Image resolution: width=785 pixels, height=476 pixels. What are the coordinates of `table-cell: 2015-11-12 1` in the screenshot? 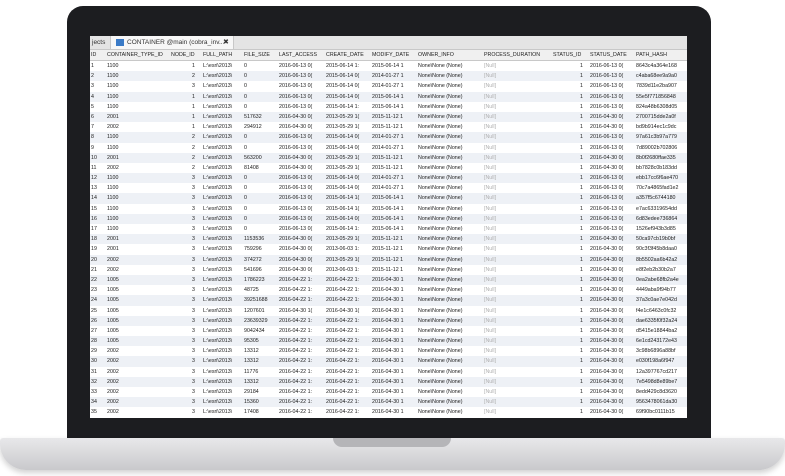 It's located at (394, 270).